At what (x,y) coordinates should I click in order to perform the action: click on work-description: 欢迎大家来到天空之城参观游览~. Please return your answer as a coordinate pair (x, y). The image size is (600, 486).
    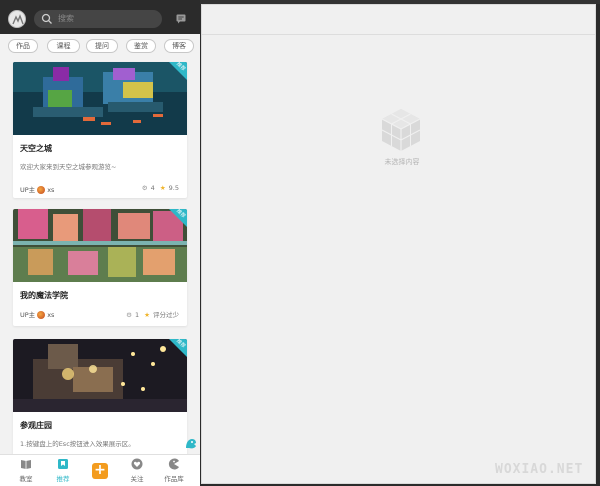
    Looking at the image, I should click on (68, 167).